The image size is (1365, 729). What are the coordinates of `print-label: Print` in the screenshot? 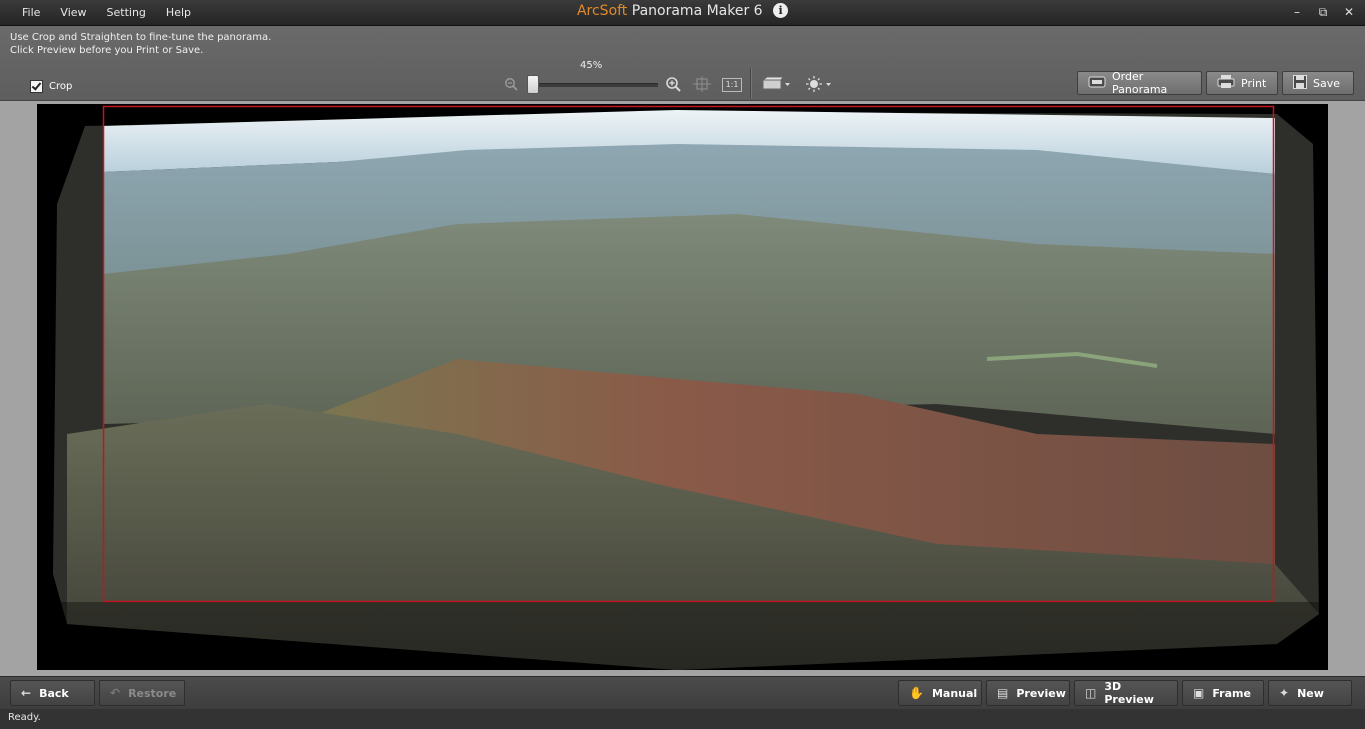 It's located at (1254, 83).